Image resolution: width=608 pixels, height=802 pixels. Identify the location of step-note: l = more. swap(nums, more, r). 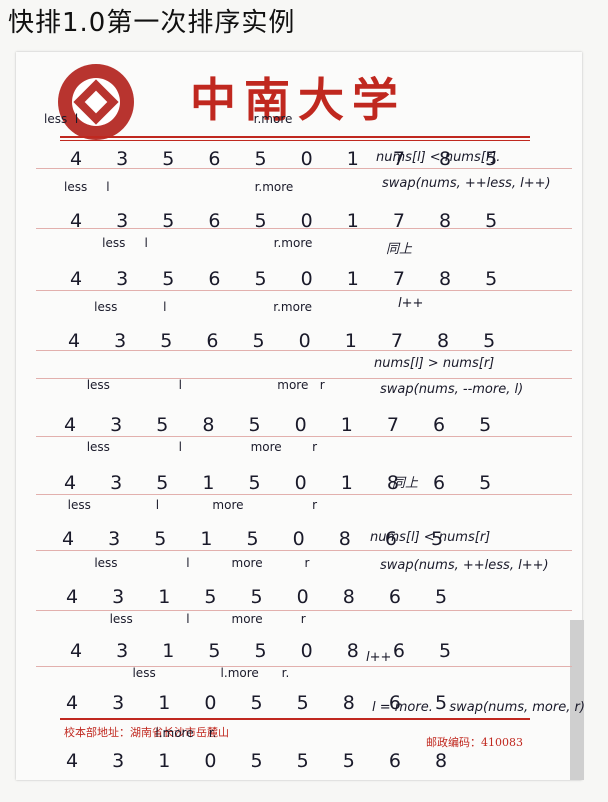
(478, 707).